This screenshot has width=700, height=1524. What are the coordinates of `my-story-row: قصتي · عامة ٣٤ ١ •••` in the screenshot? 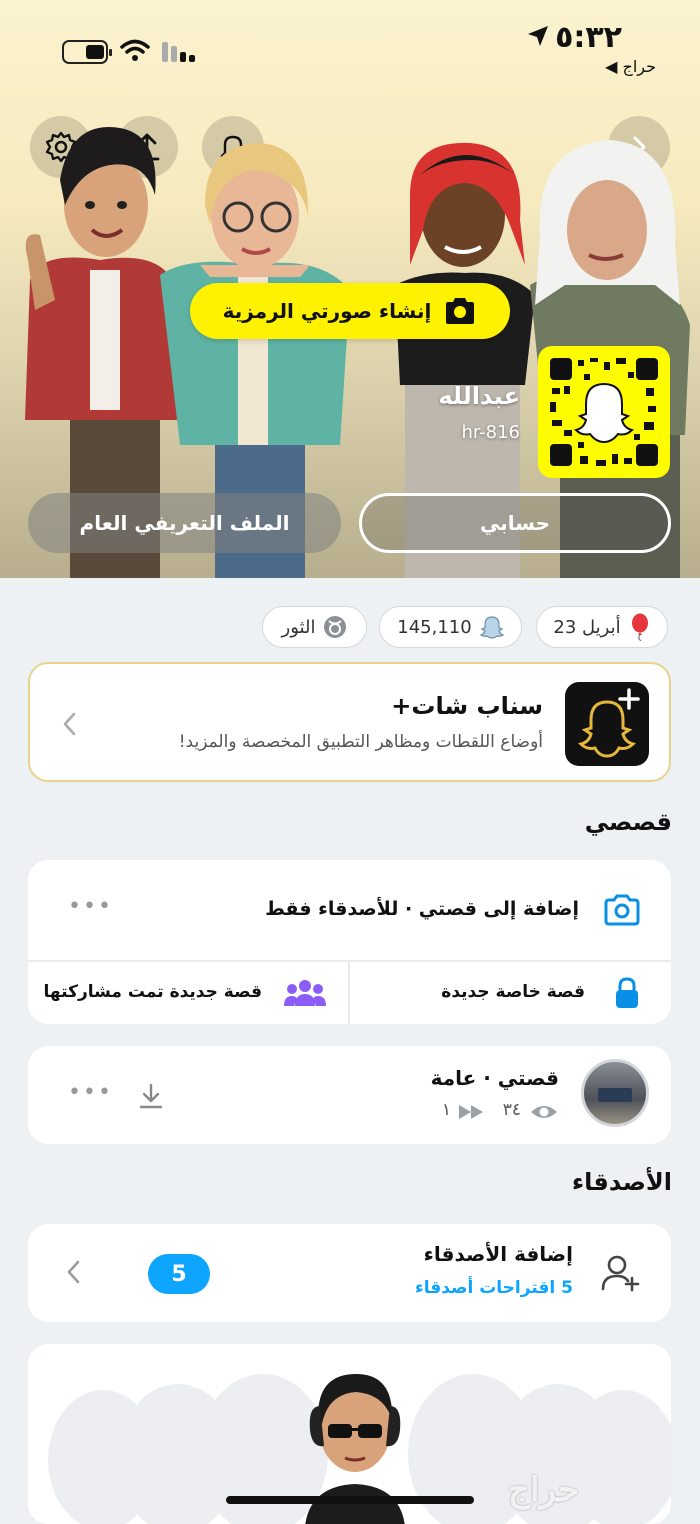 It's located at (349, 1095).